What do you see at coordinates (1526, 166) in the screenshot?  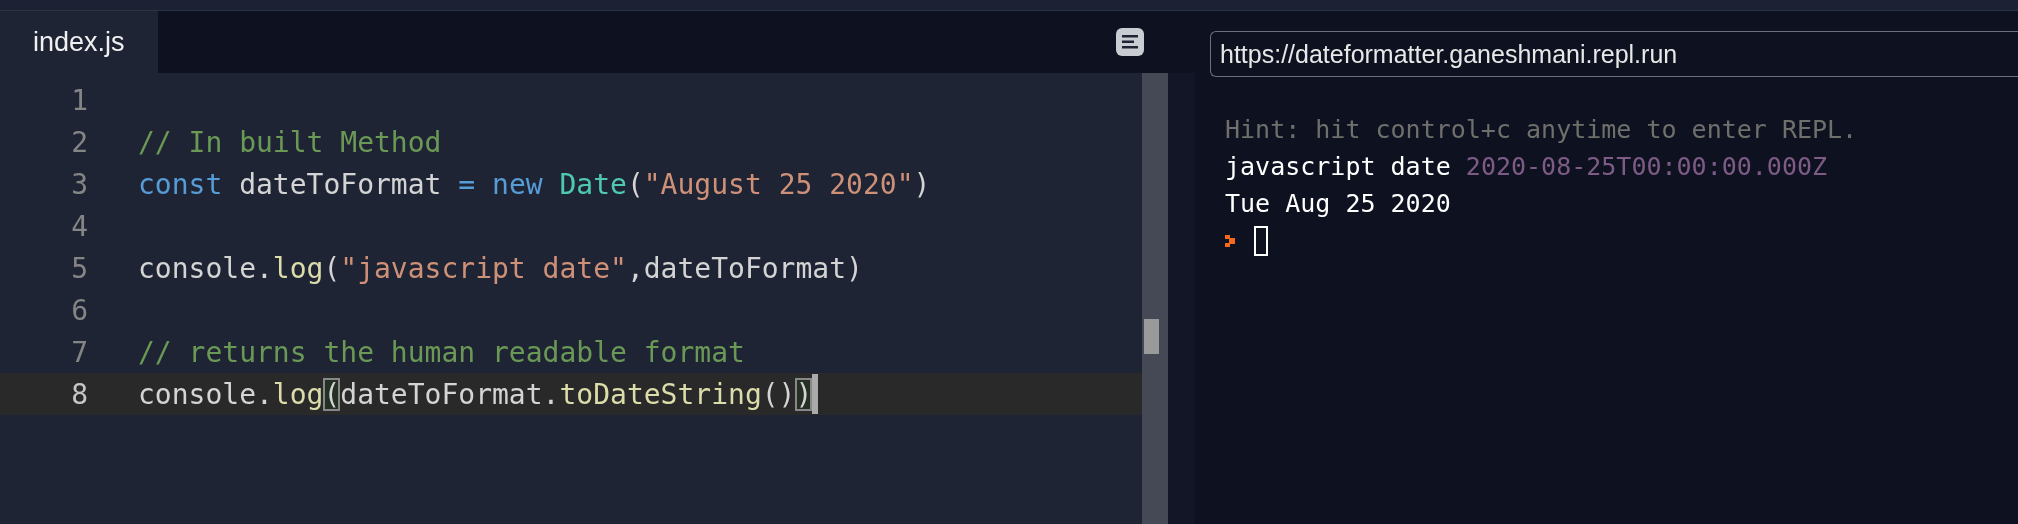 I see `console-output: javascript date 2020-08-25T00:00:00.000Z` at bounding box center [1526, 166].